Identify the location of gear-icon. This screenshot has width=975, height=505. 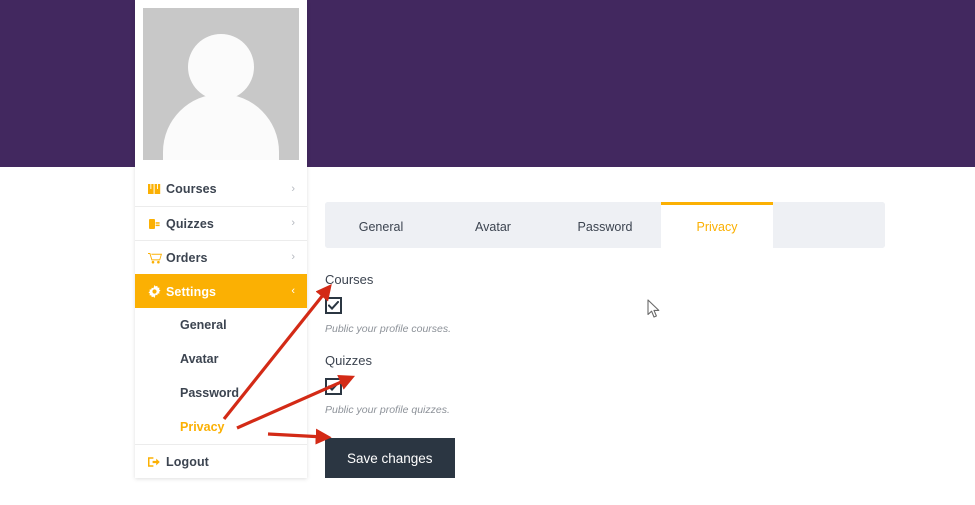
(157, 291).